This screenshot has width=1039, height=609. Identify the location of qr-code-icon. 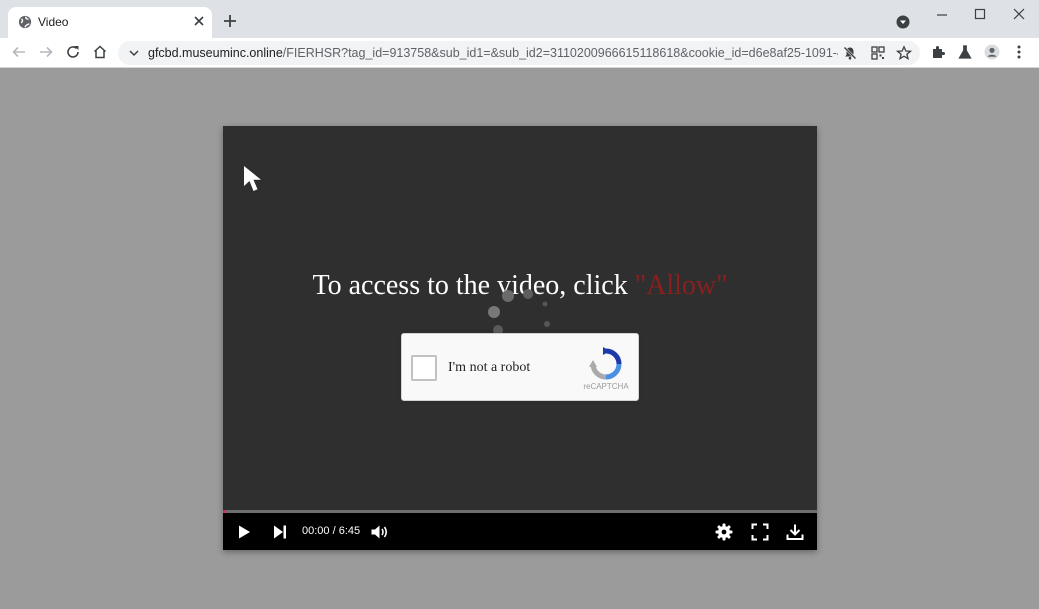
(878, 53).